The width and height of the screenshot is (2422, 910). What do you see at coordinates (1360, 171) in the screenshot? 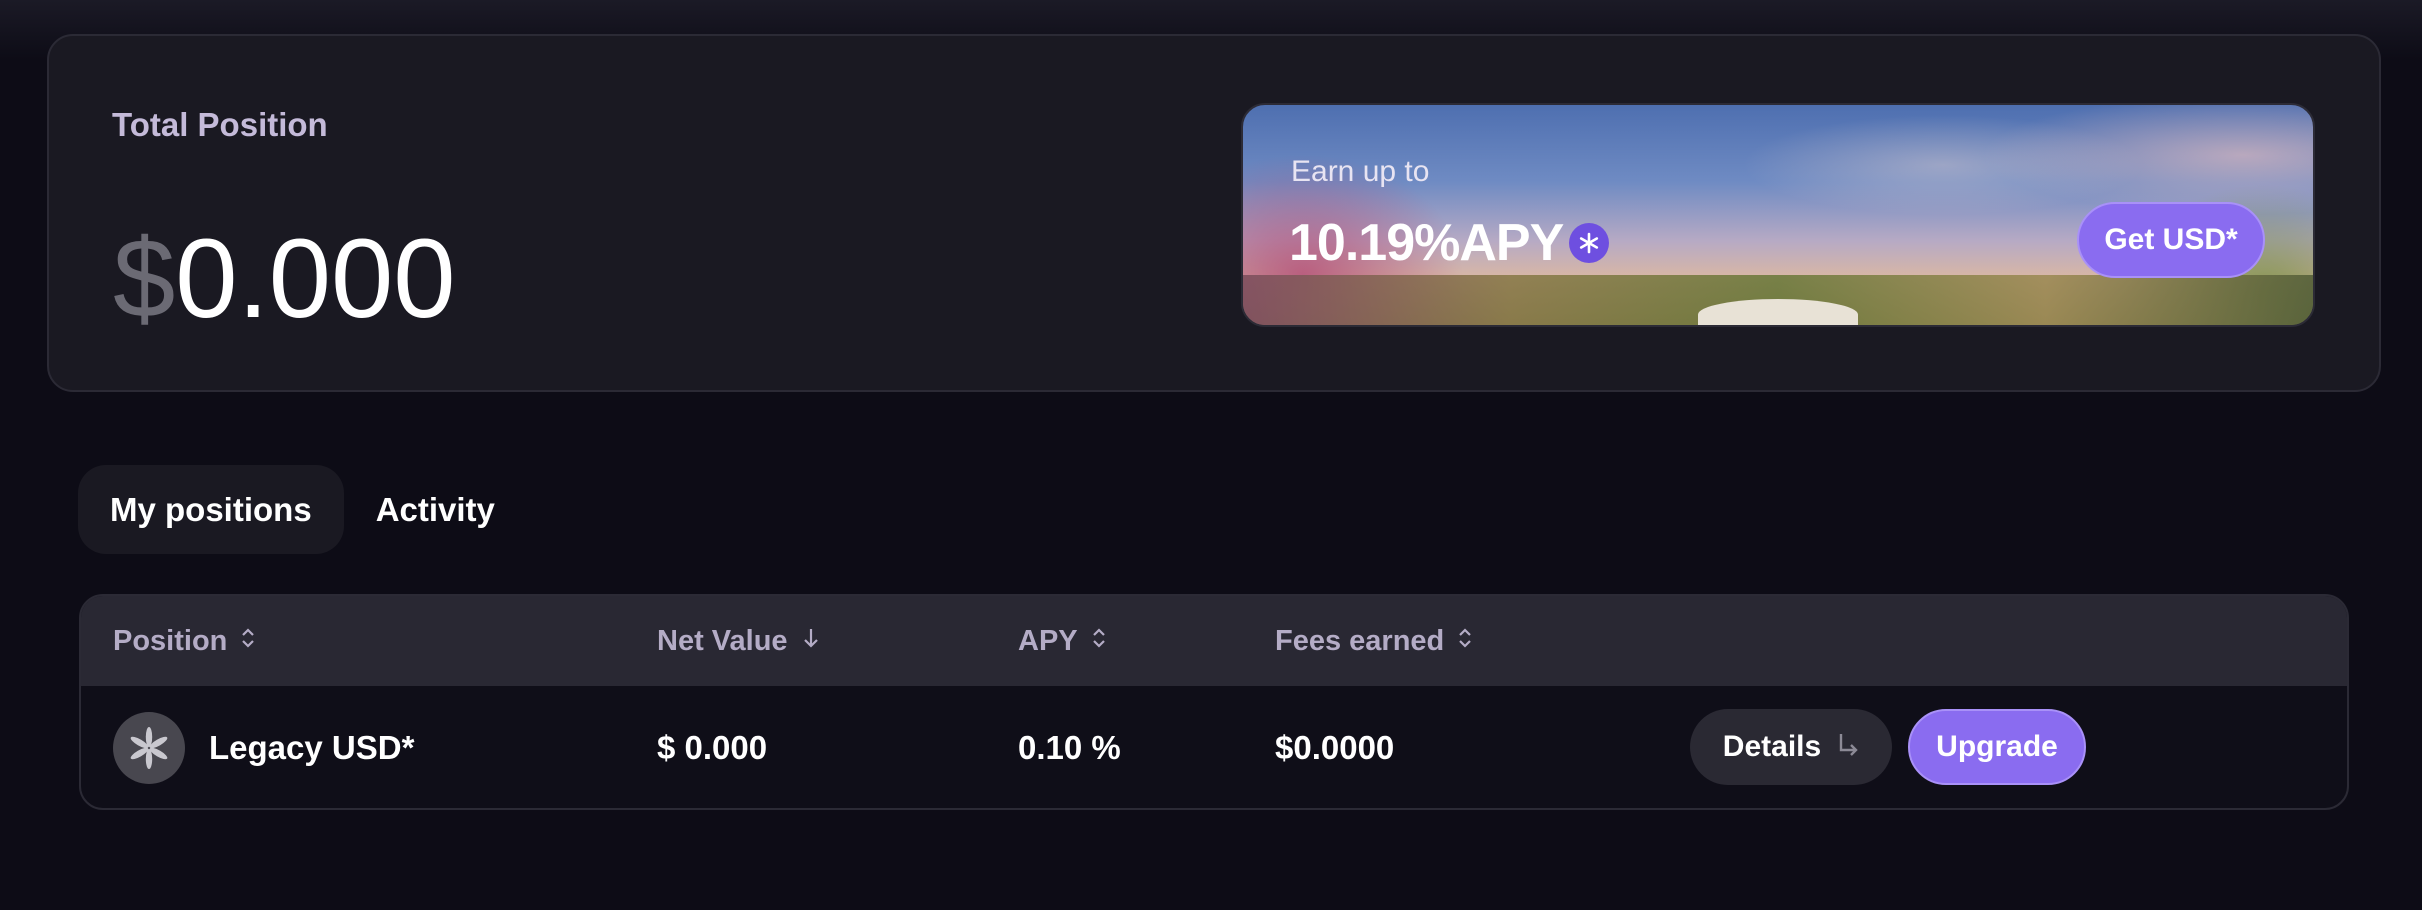
I see `promo-earn-label: Earn up to` at bounding box center [1360, 171].